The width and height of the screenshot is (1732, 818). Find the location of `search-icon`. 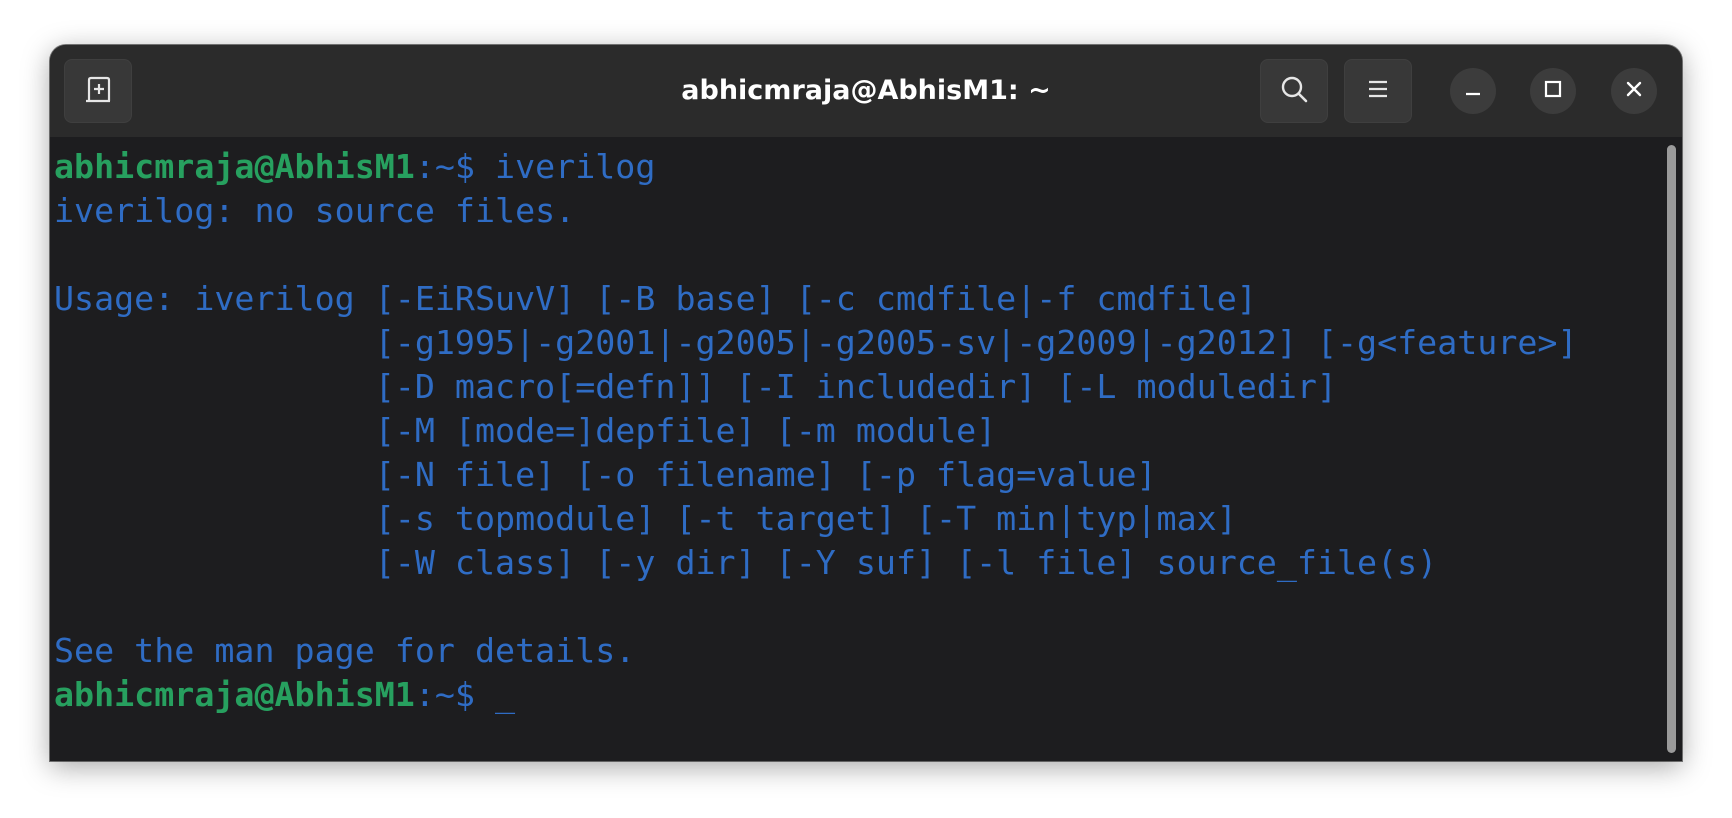

search-icon is located at coordinates (1294, 91).